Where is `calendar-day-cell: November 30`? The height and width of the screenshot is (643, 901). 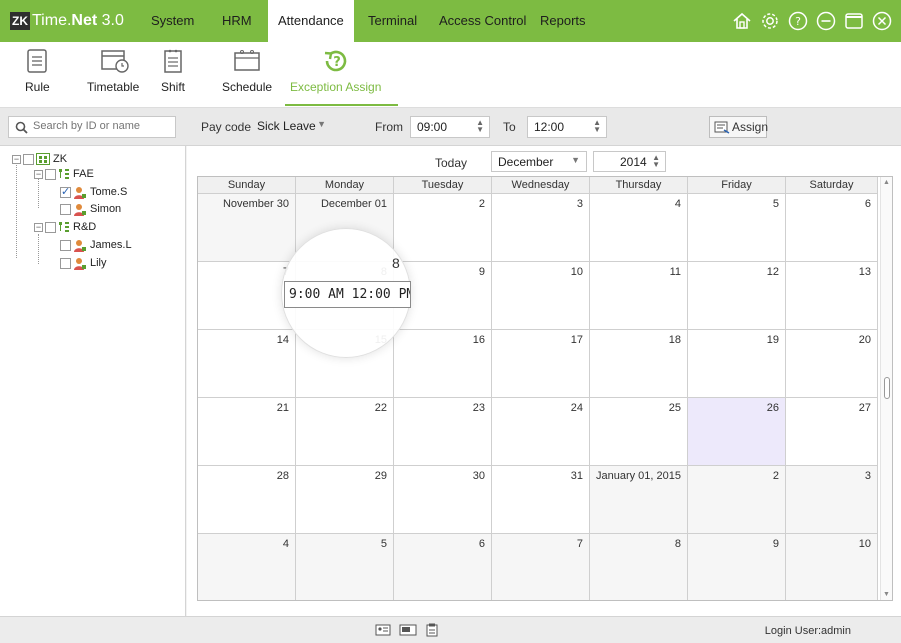 calendar-day-cell: November 30 is located at coordinates (247, 228).